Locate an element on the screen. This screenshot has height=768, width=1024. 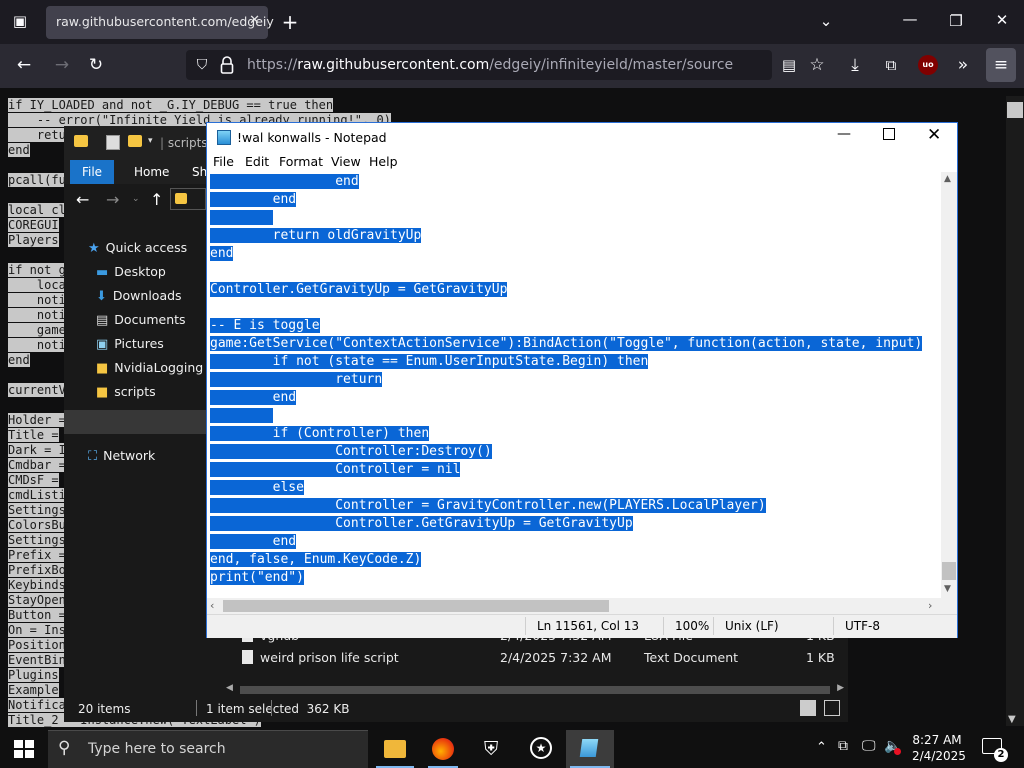
new-tab-button: + is located at coordinates (290, 22).